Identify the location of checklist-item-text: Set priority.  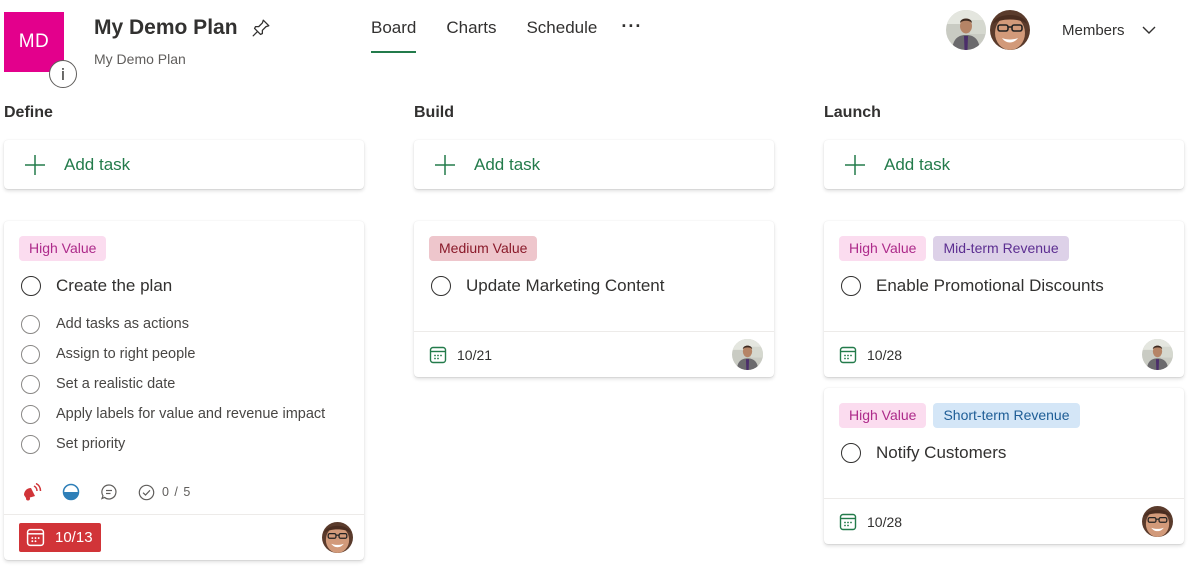
(91, 444).